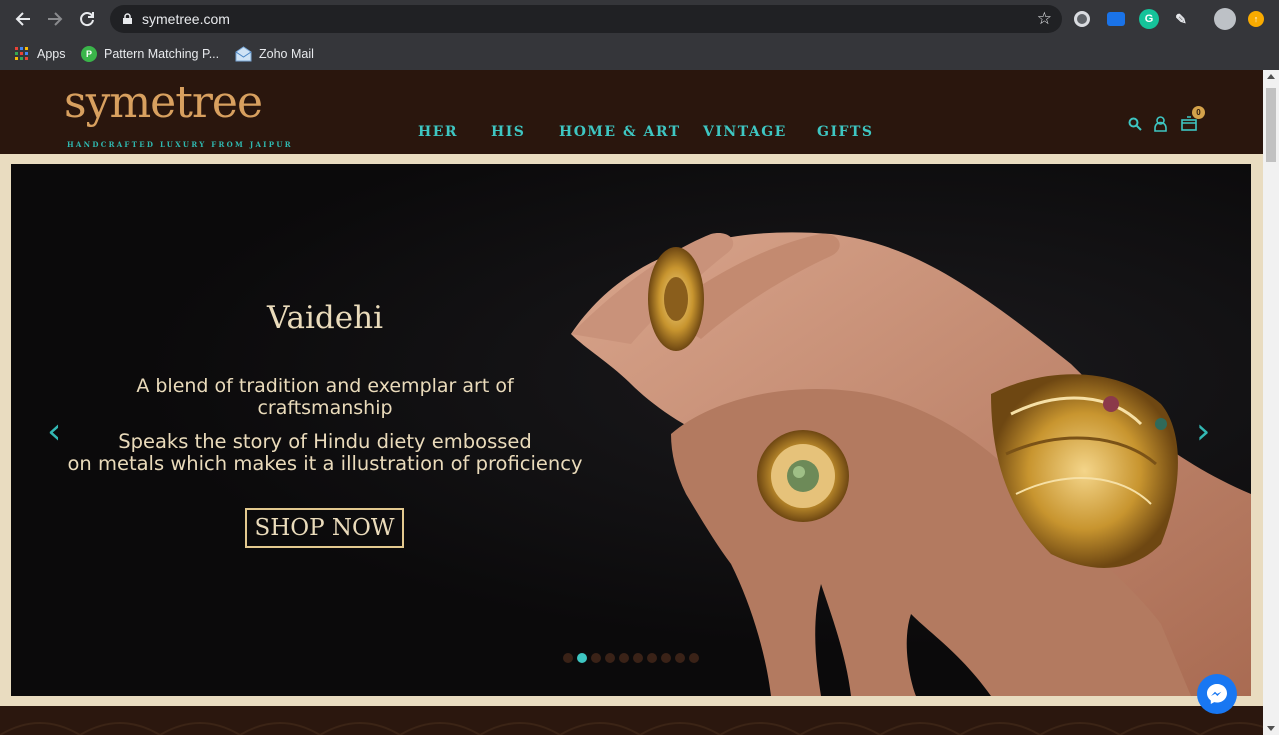 Image resolution: width=1279 pixels, height=735 pixels. What do you see at coordinates (745, 132) in the screenshot?
I see `nav-vintage: VINTAGE` at bounding box center [745, 132].